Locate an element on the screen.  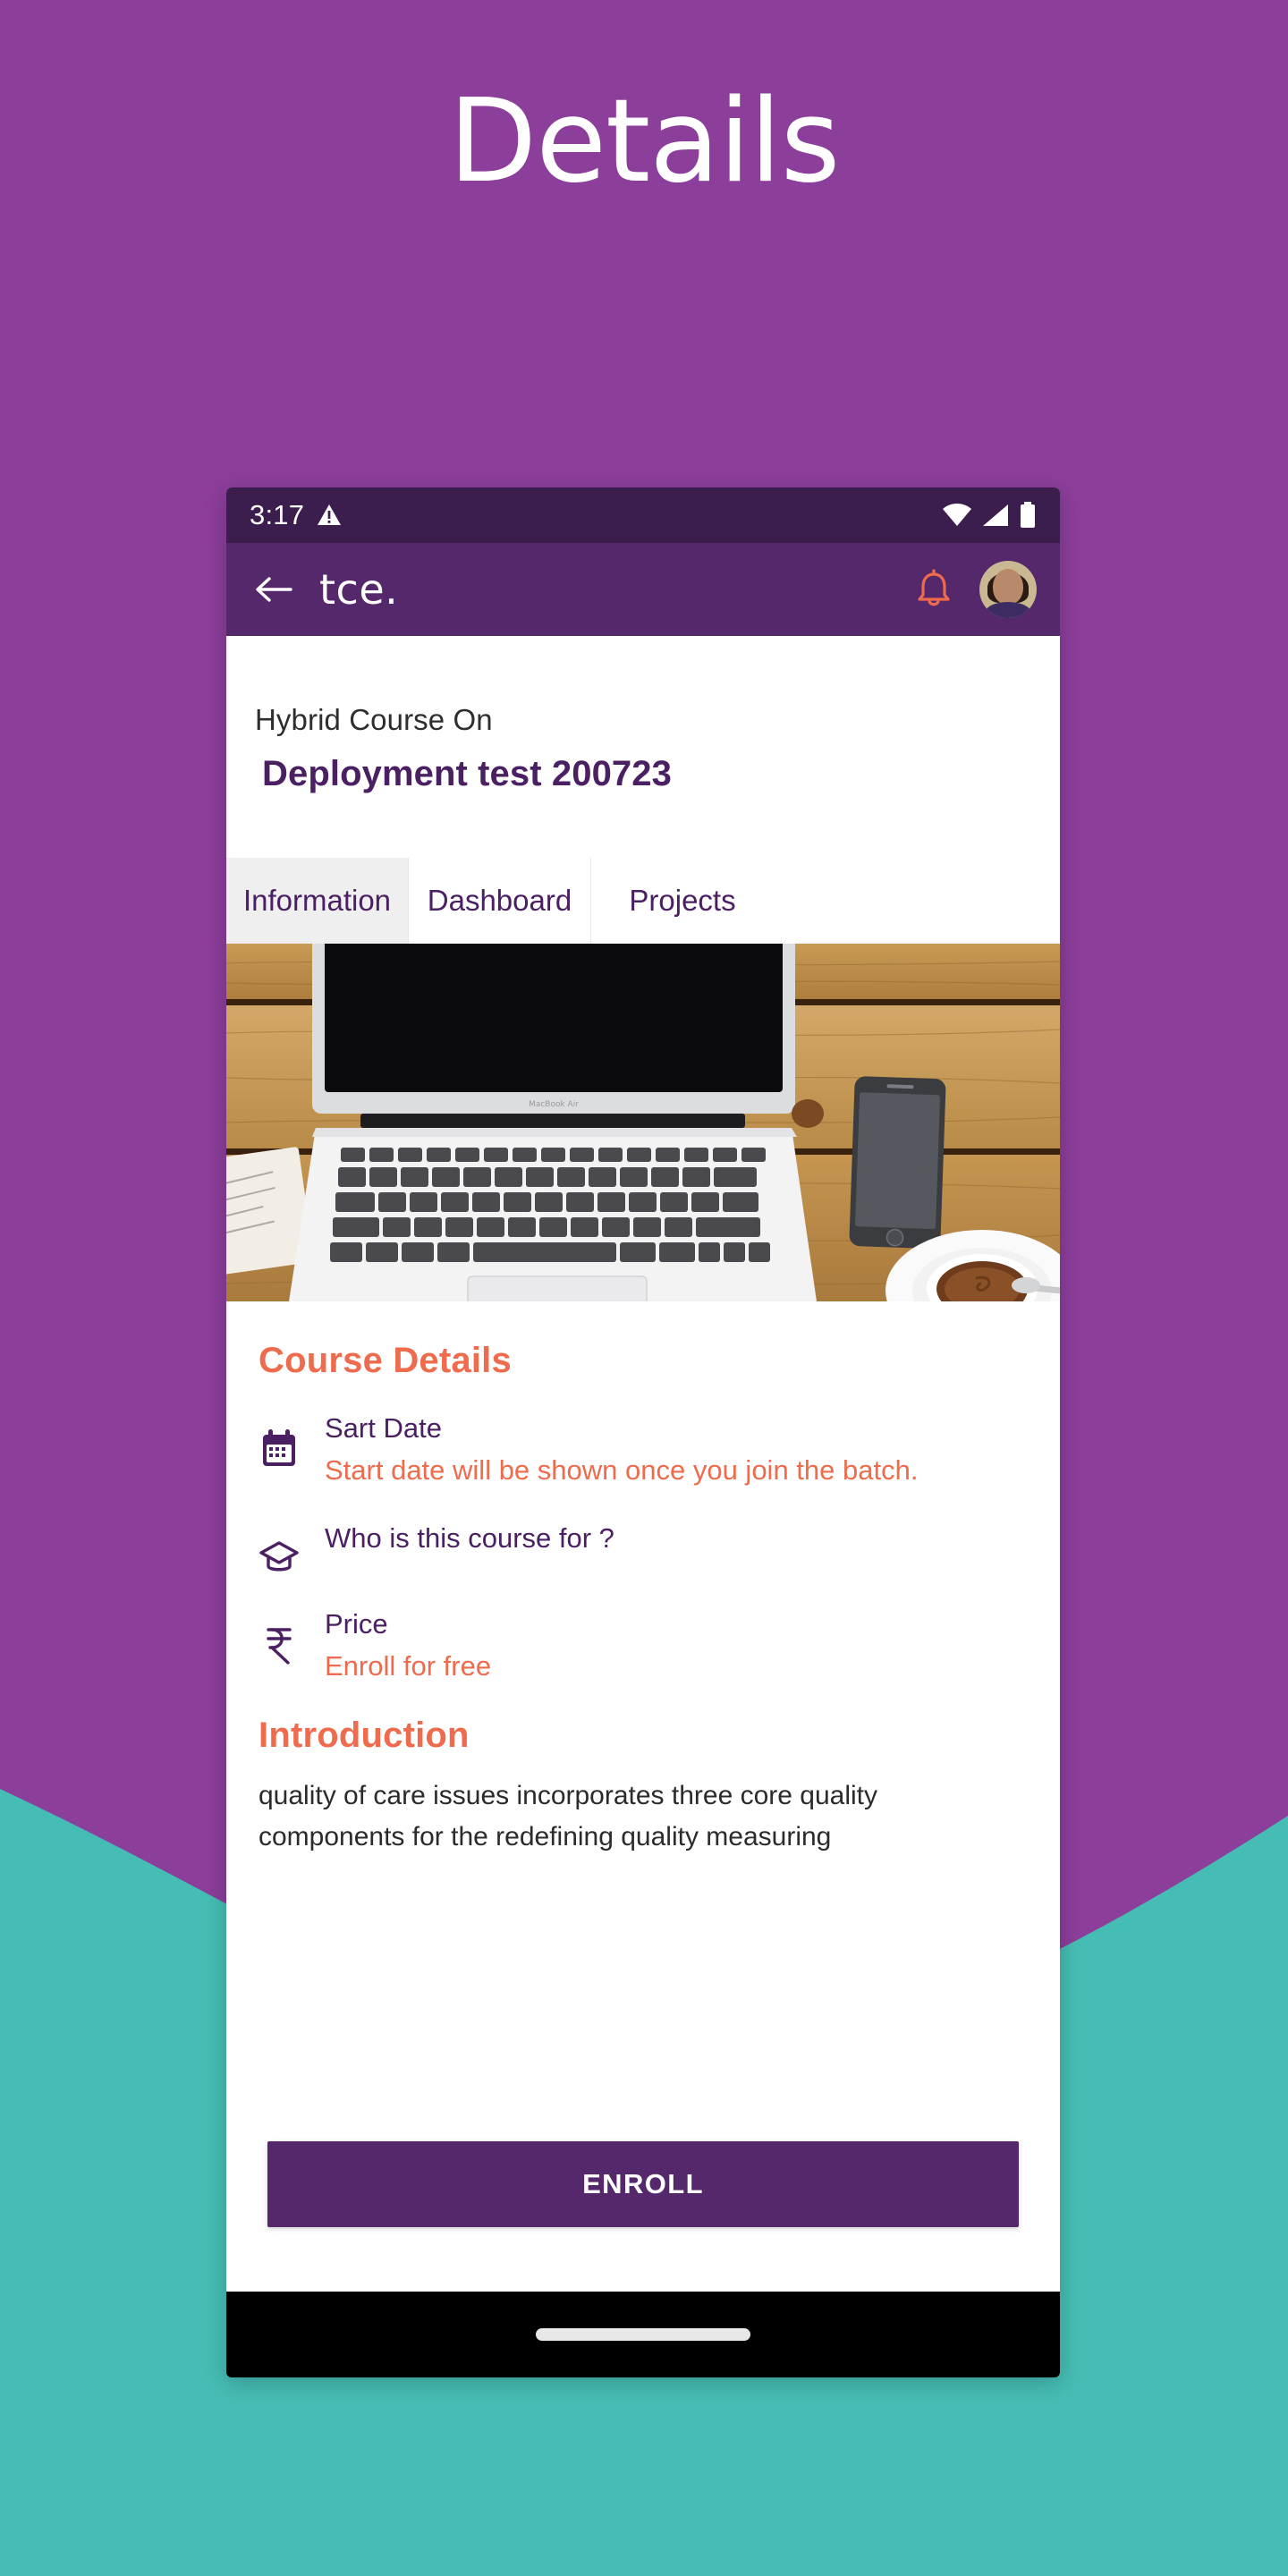
rupee-icon is located at coordinates (279, 1646).